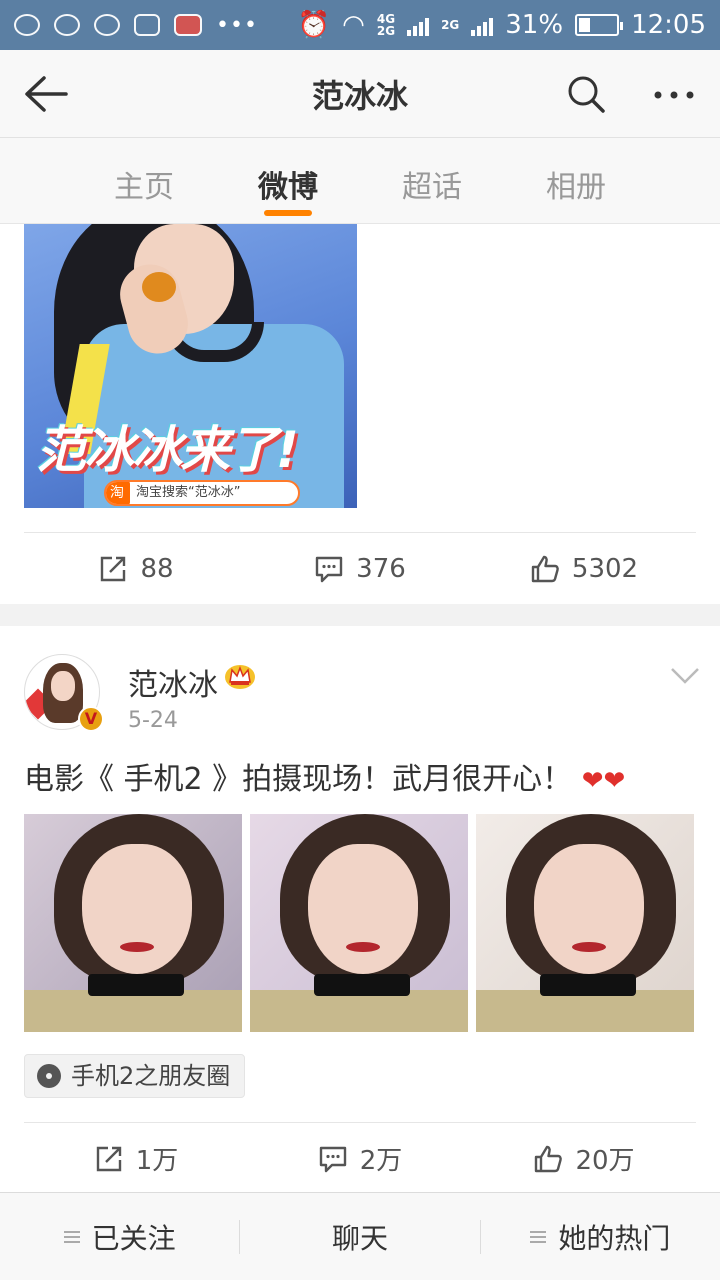 Image resolution: width=720 pixels, height=1280 pixels. Describe the element at coordinates (674, 95) in the screenshot. I see `more-options-icon` at that location.